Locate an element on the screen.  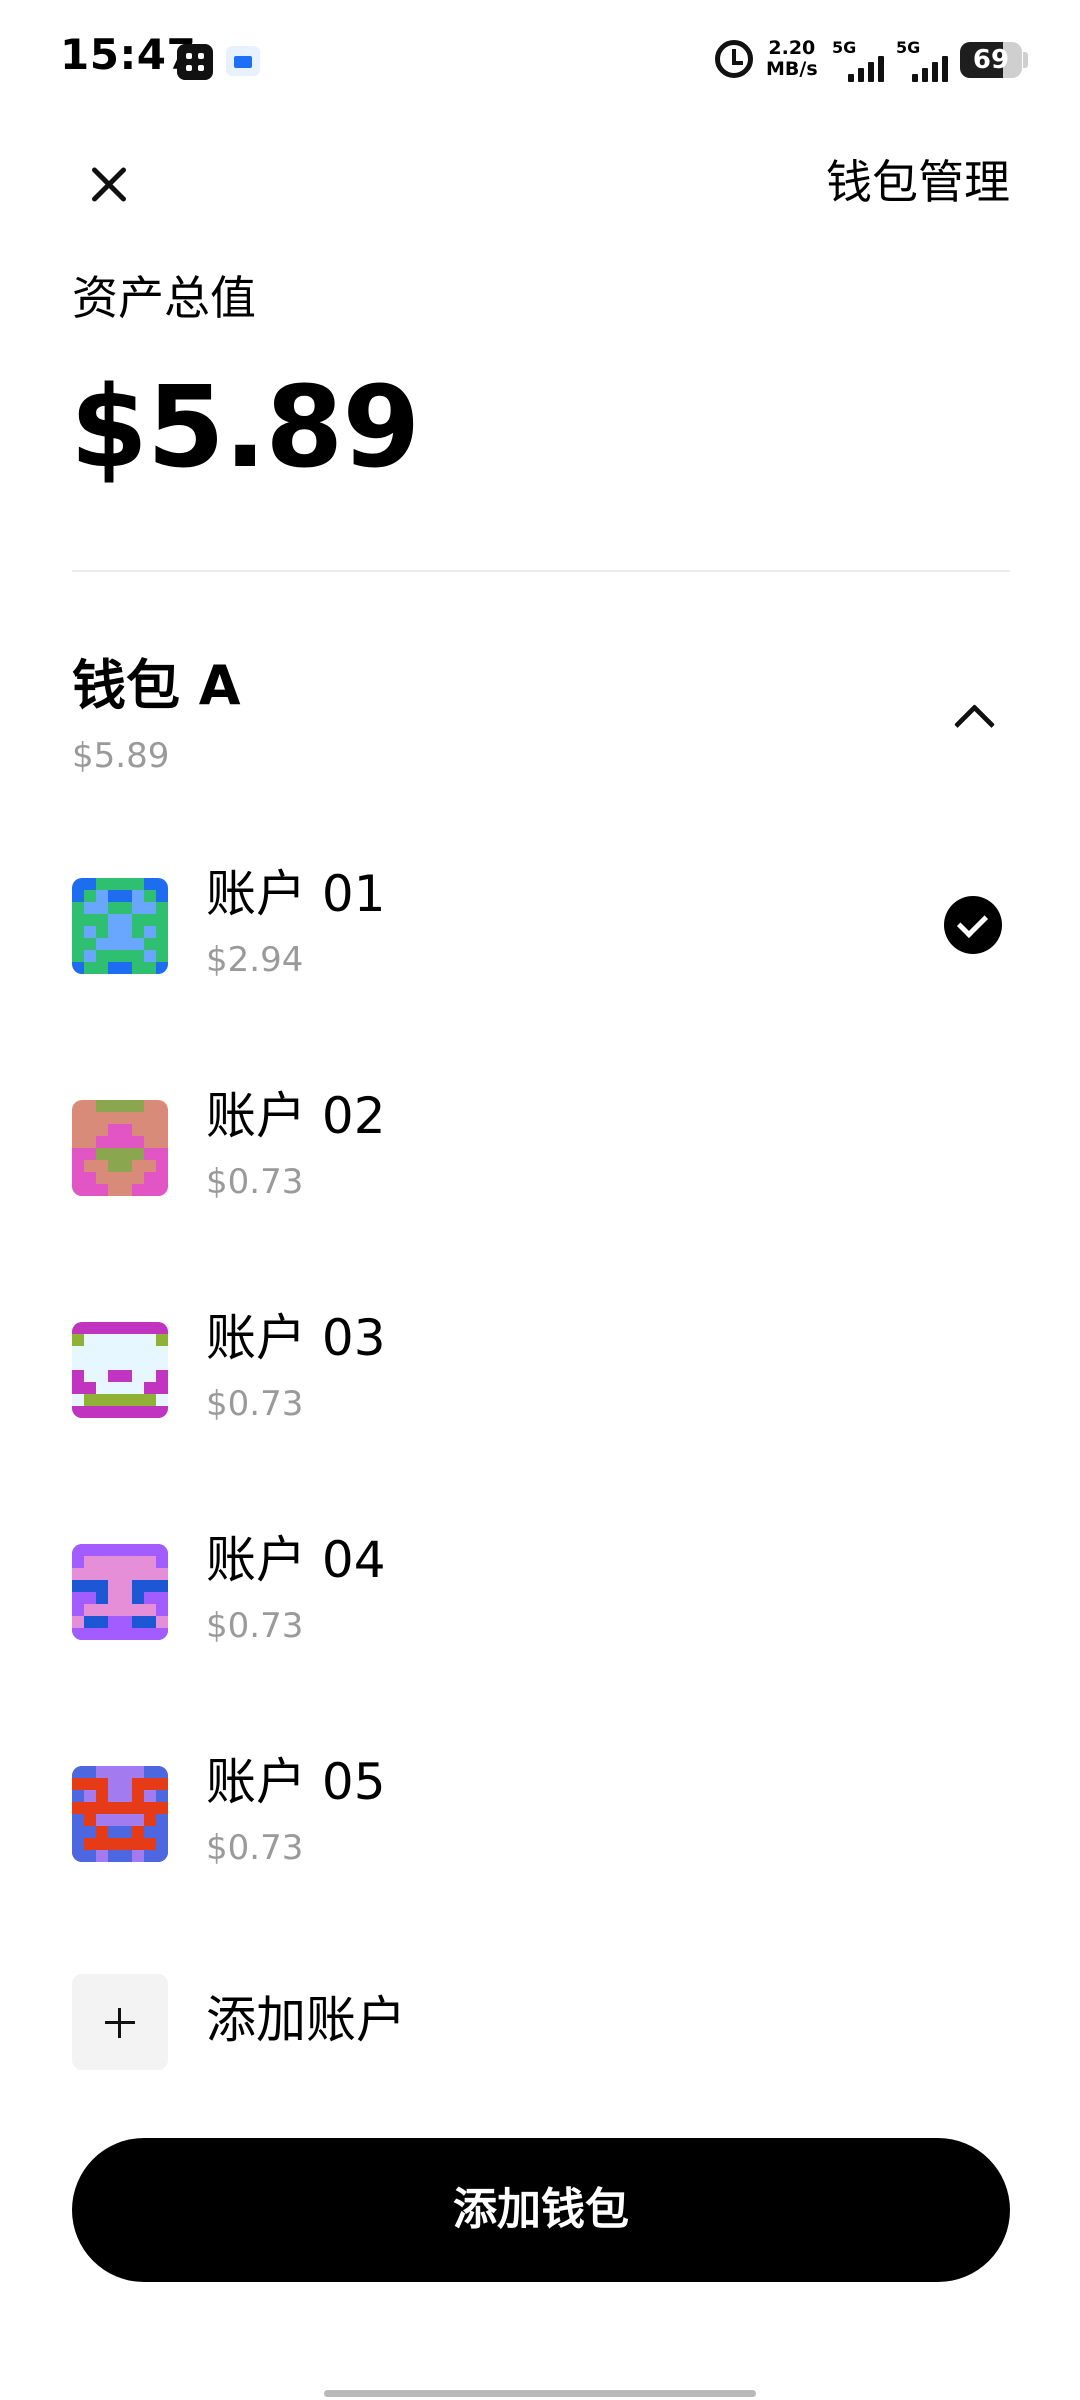
battery-tip is located at coordinates (1025, 60).